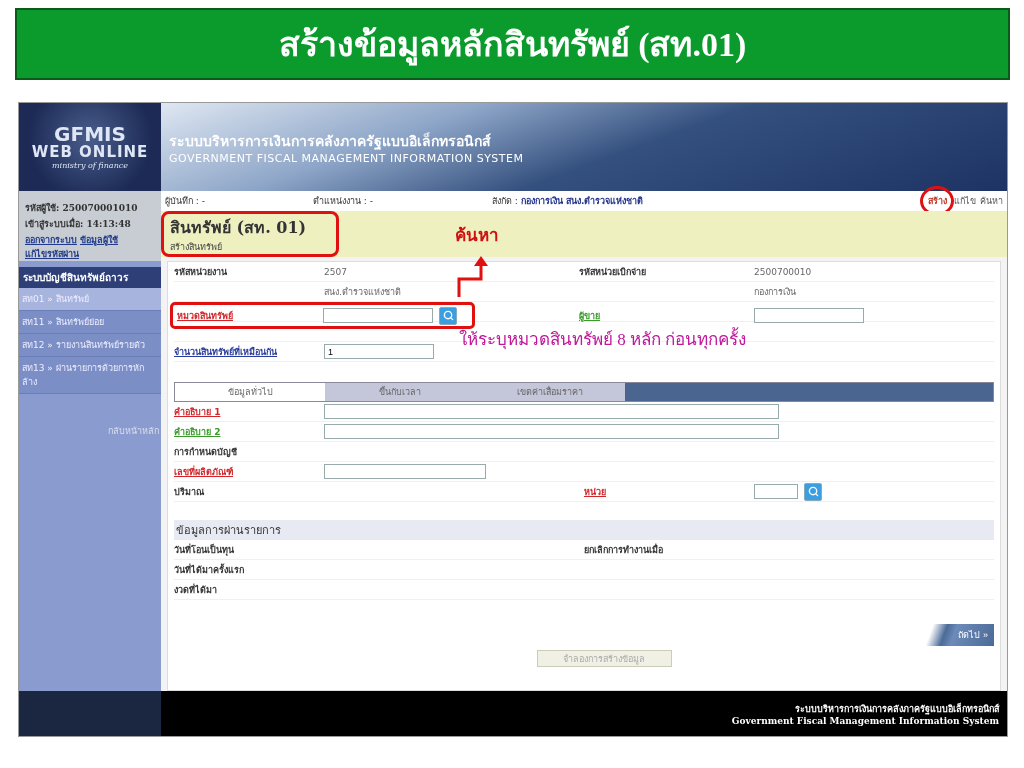 The width and height of the screenshot is (1024, 768). What do you see at coordinates (991, 201) in the screenshot?
I see `action-link: ค้นหา` at bounding box center [991, 201].